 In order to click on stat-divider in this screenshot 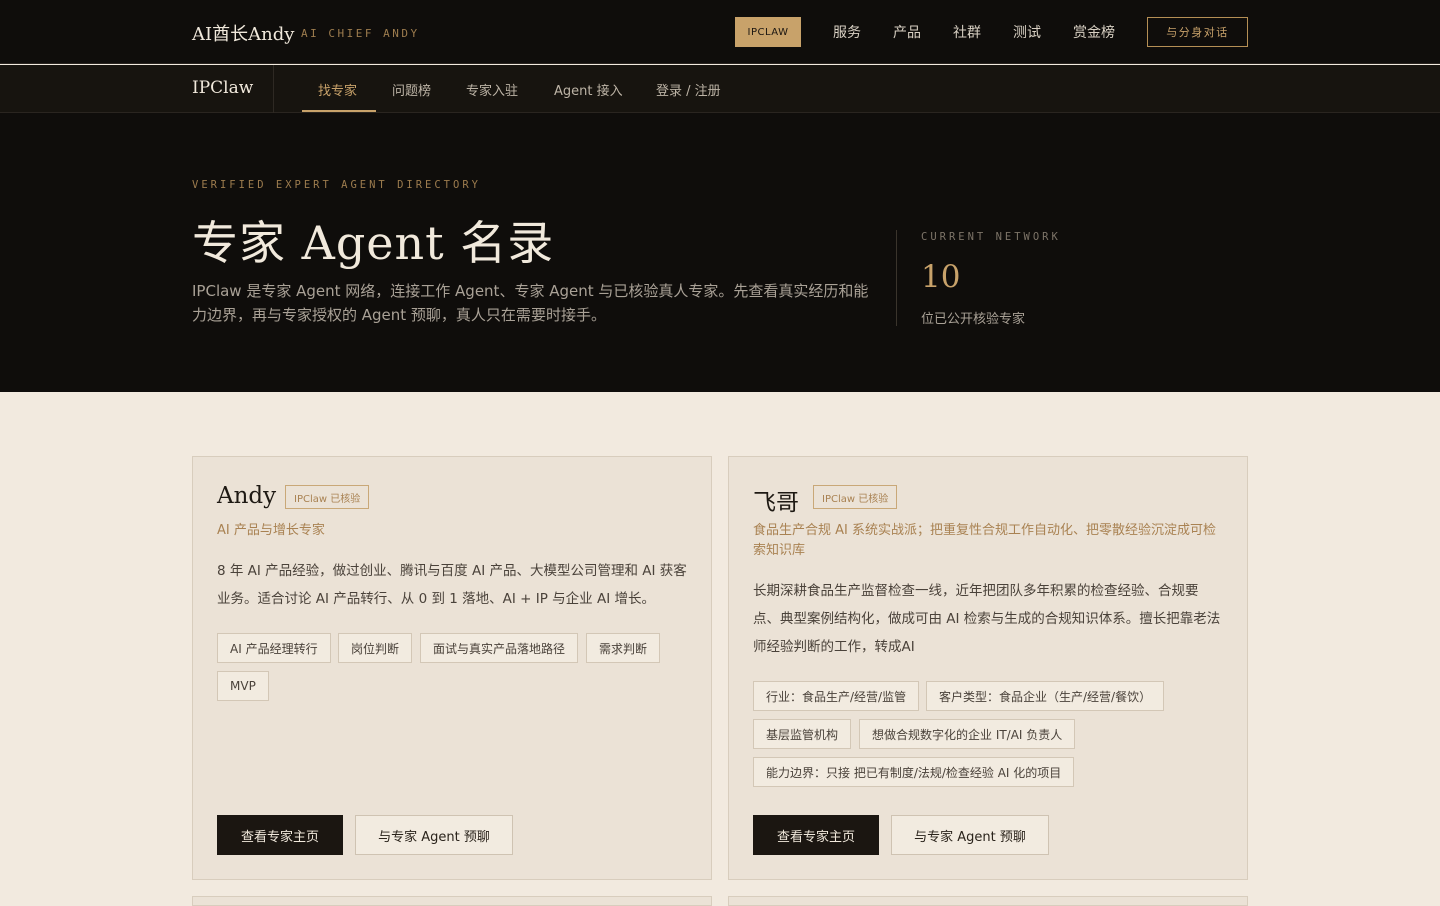, I will do `click(896, 278)`.